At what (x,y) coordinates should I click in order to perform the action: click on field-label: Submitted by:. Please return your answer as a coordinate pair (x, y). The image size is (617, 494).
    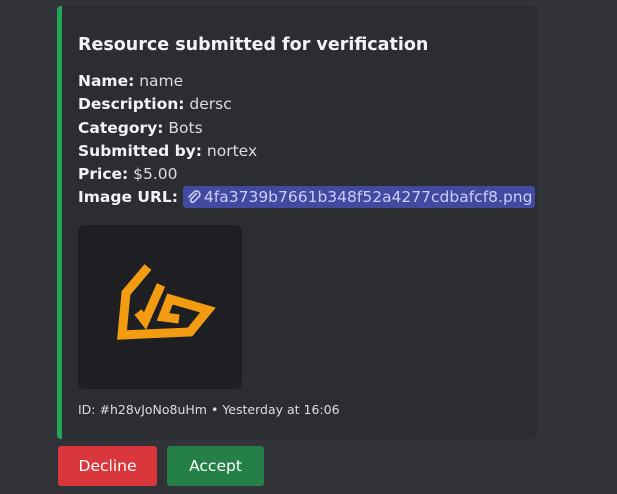
    Looking at the image, I should click on (140, 150).